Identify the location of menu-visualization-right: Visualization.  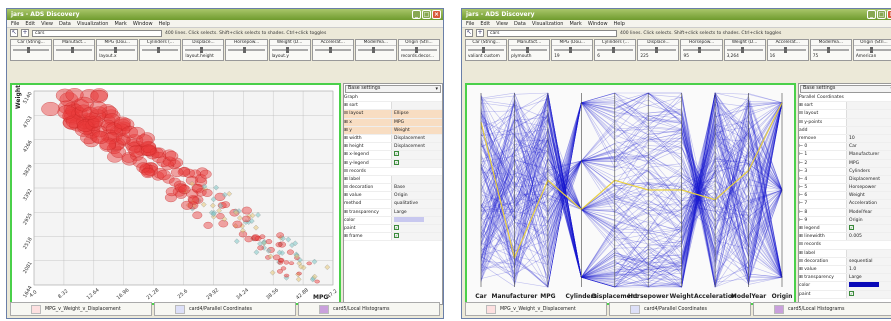
(548, 23).